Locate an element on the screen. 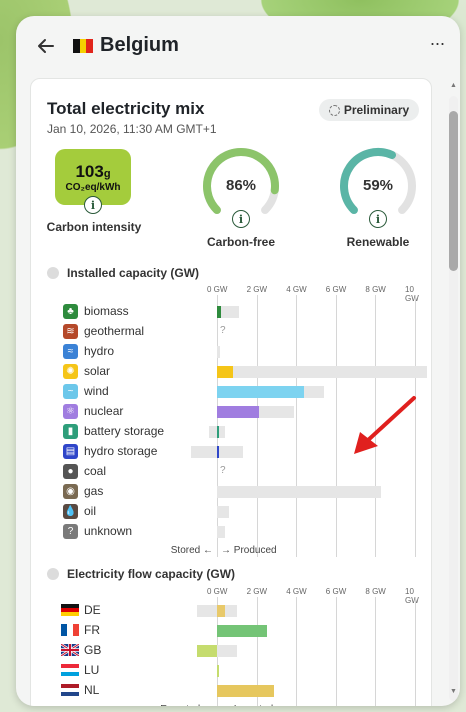 The width and height of the screenshot is (466, 712). import-capacity-bar is located at coordinates (227, 651).